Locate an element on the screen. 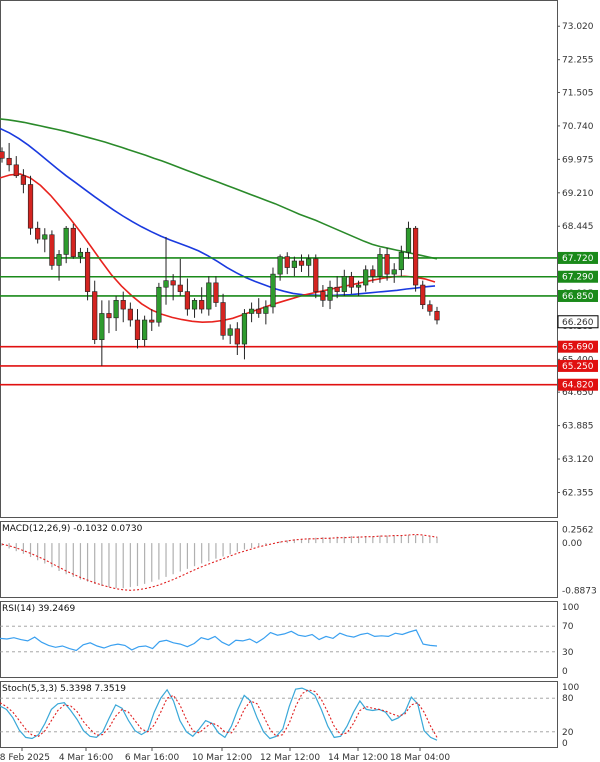 Image resolution: width=600 pixels, height=762 pixels. x-tick-label: 18 Mar 04:00 is located at coordinates (420, 757).